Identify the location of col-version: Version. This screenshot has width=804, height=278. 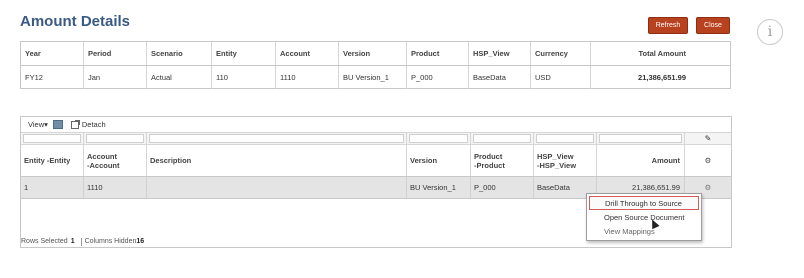
(439, 160).